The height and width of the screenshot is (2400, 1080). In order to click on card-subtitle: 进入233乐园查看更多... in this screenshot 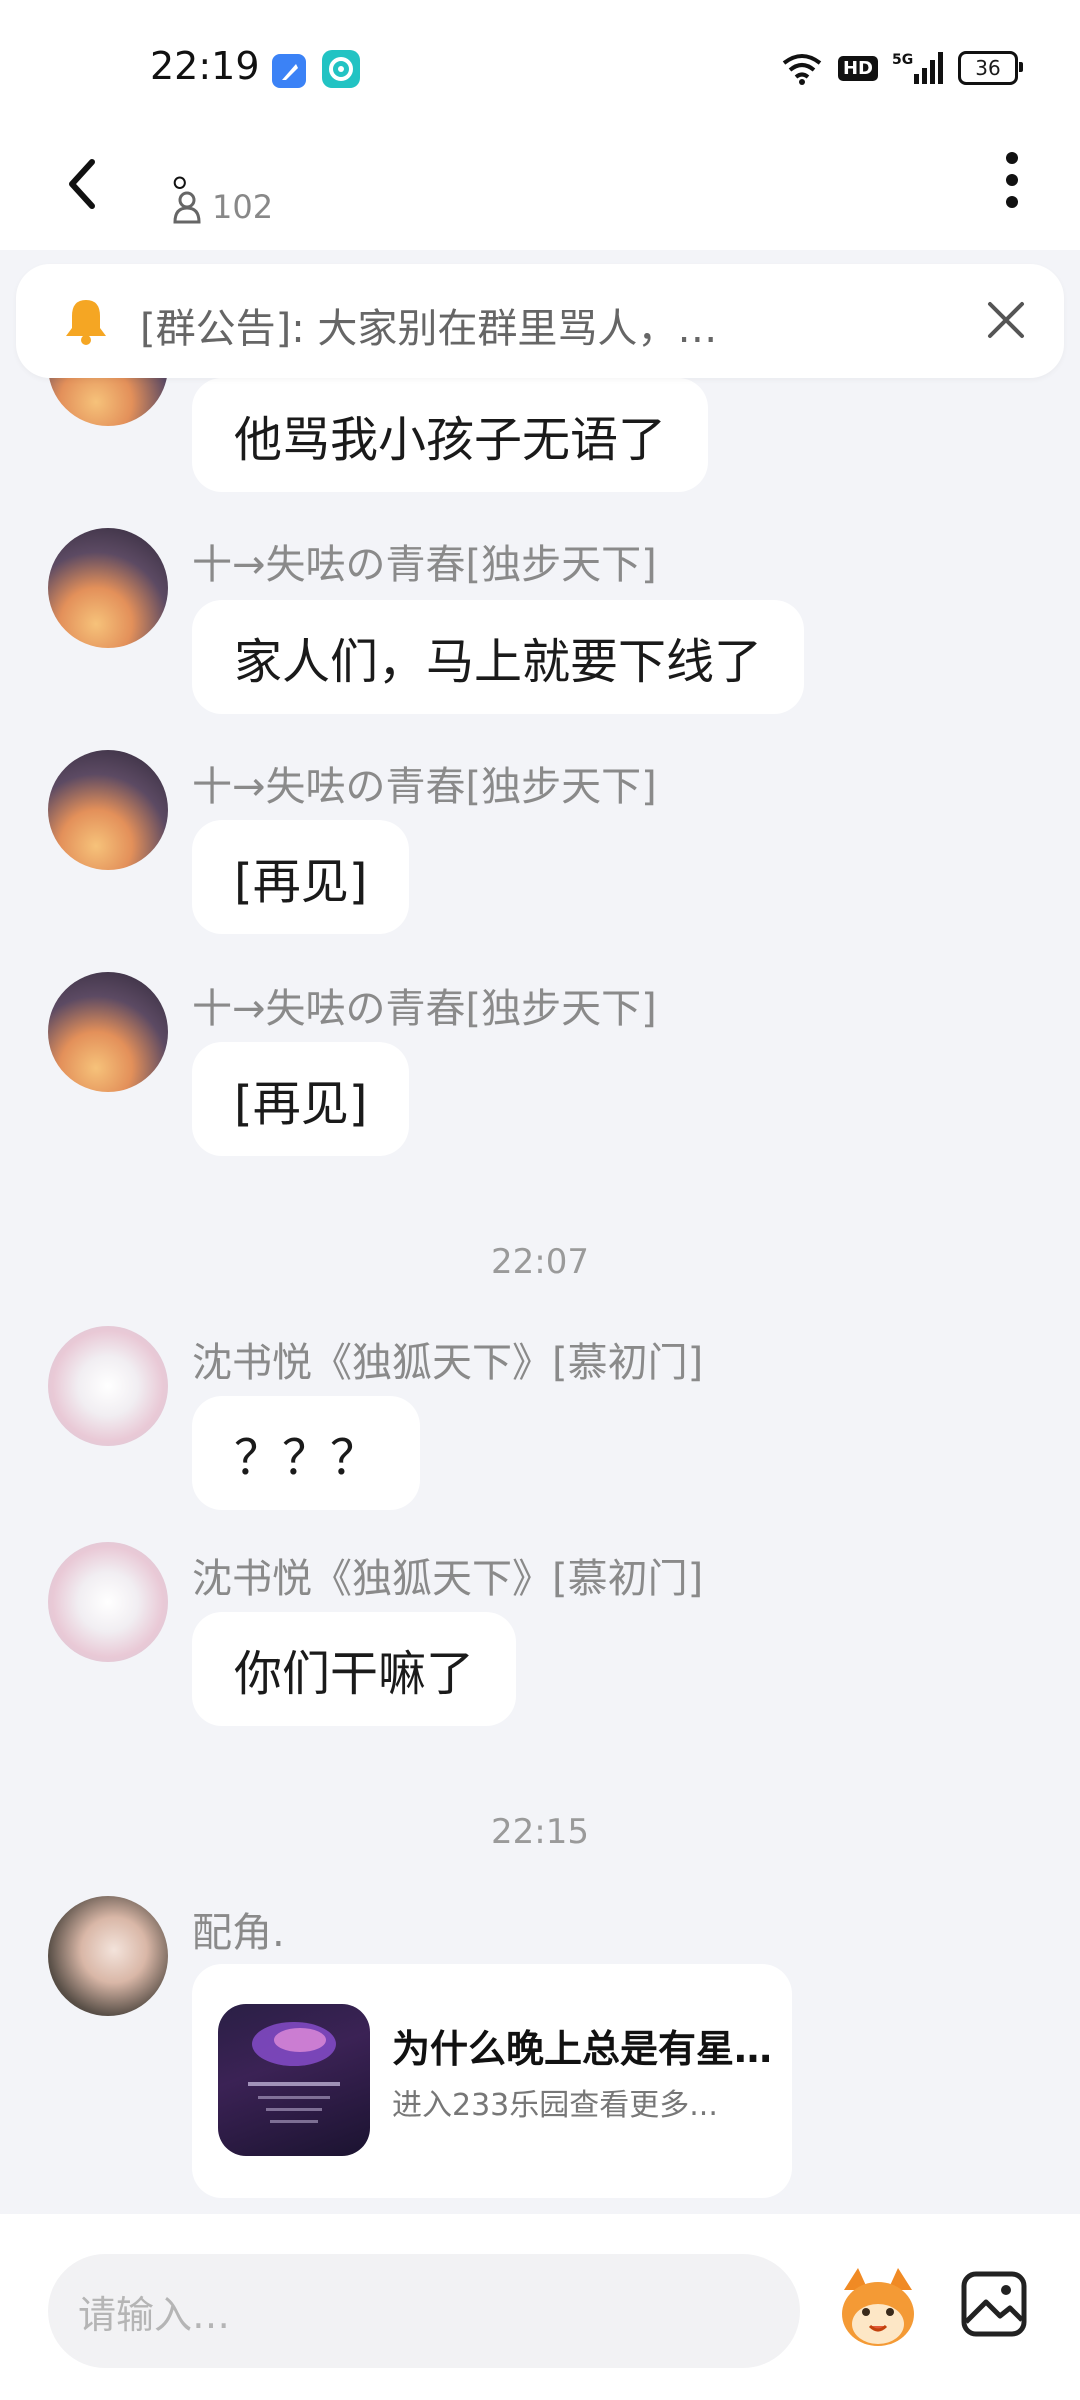, I will do `click(555, 2105)`.